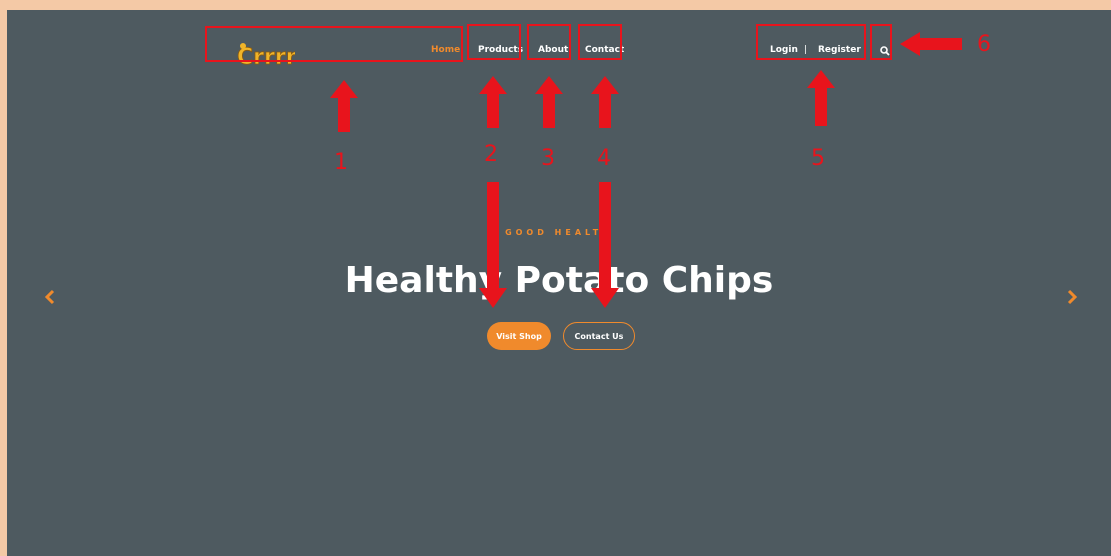 The image size is (1111, 556). I want to click on annotation-box-products, so click(494, 42).